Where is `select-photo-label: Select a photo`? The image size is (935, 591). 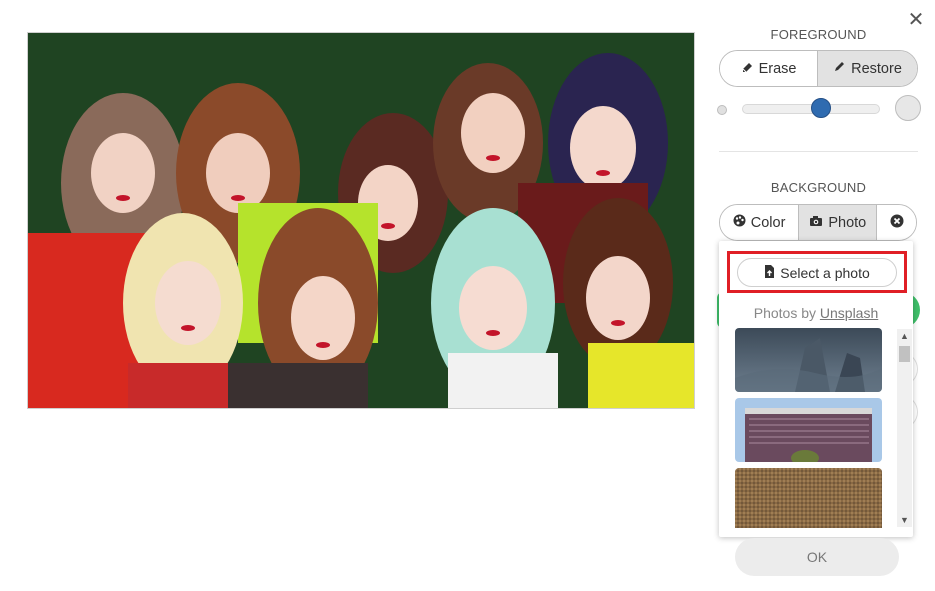 select-photo-label: Select a photo is located at coordinates (825, 272).